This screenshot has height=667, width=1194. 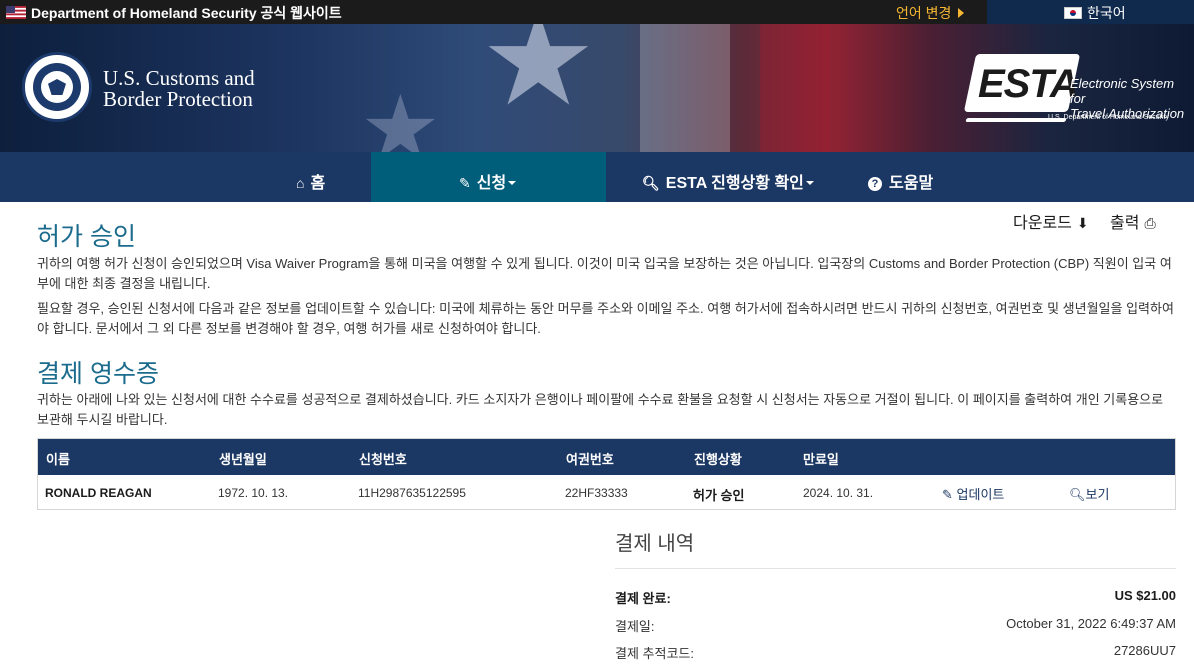 What do you see at coordinates (838, 493) in the screenshot?
I see `cell-expiry: 2024. 10. 31.` at bounding box center [838, 493].